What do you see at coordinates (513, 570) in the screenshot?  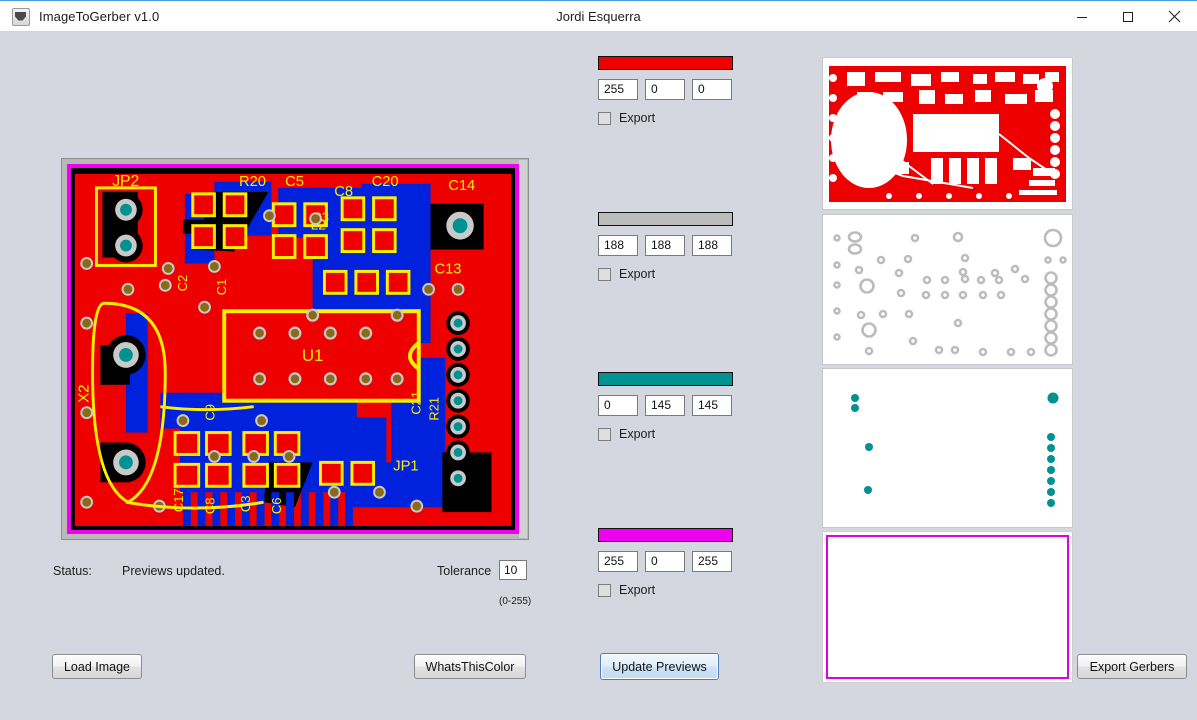 I see `tolerance-input: 10` at bounding box center [513, 570].